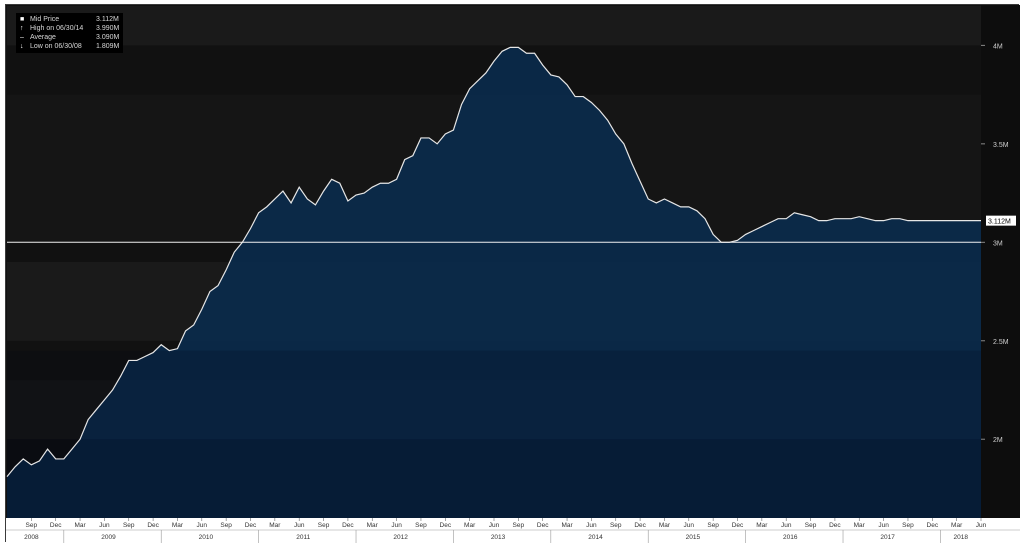 The image size is (1024, 546). I want to click on legend-label: Low on 06/30/08, so click(56, 46).